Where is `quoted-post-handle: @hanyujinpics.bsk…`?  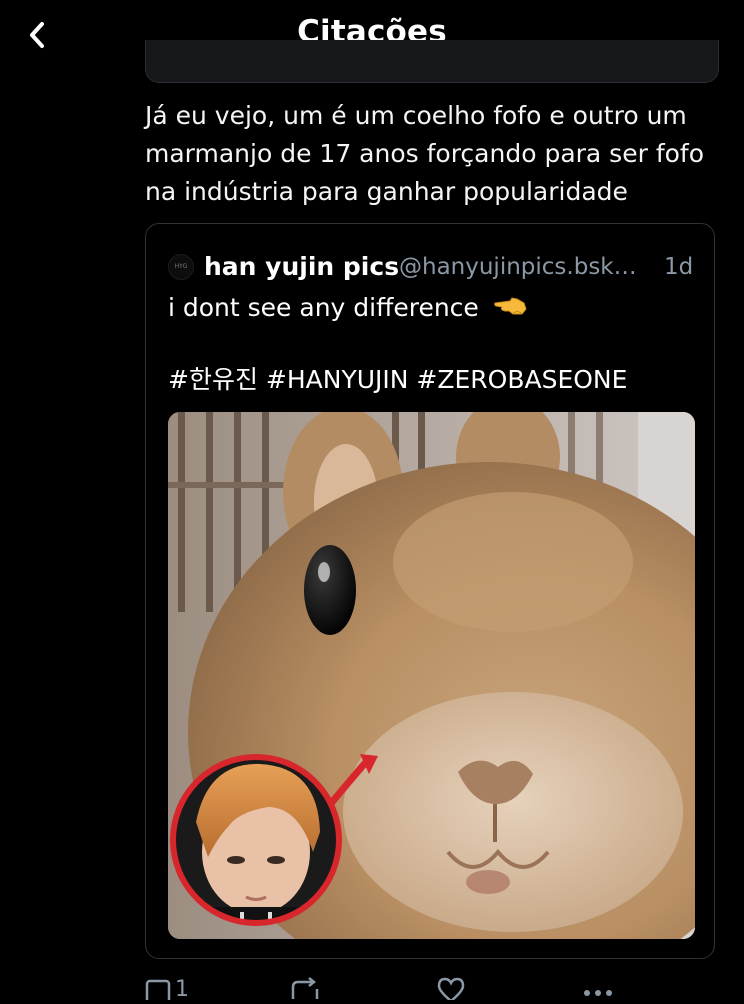
quoted-post-handle: @hanyujinpics.bsk… is located at coordinates (518, 267).